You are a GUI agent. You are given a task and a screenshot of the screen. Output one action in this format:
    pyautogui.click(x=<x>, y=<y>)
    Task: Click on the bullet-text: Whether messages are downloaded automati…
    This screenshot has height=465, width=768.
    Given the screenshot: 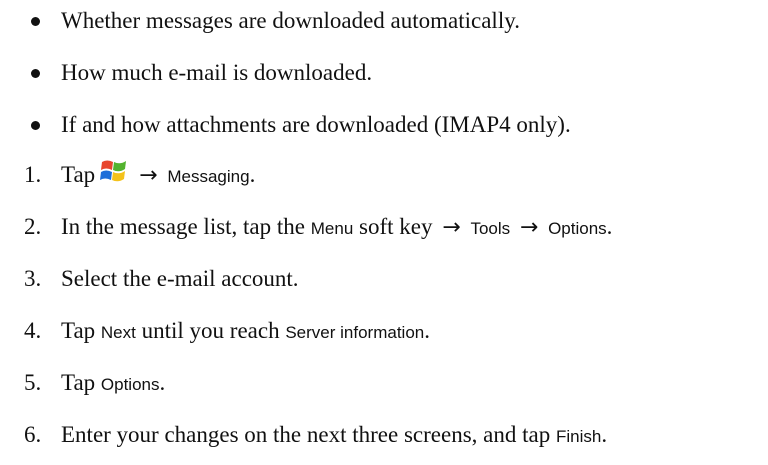 What is the action you would take?
    pyautogui.click(x=290, y=20)
    